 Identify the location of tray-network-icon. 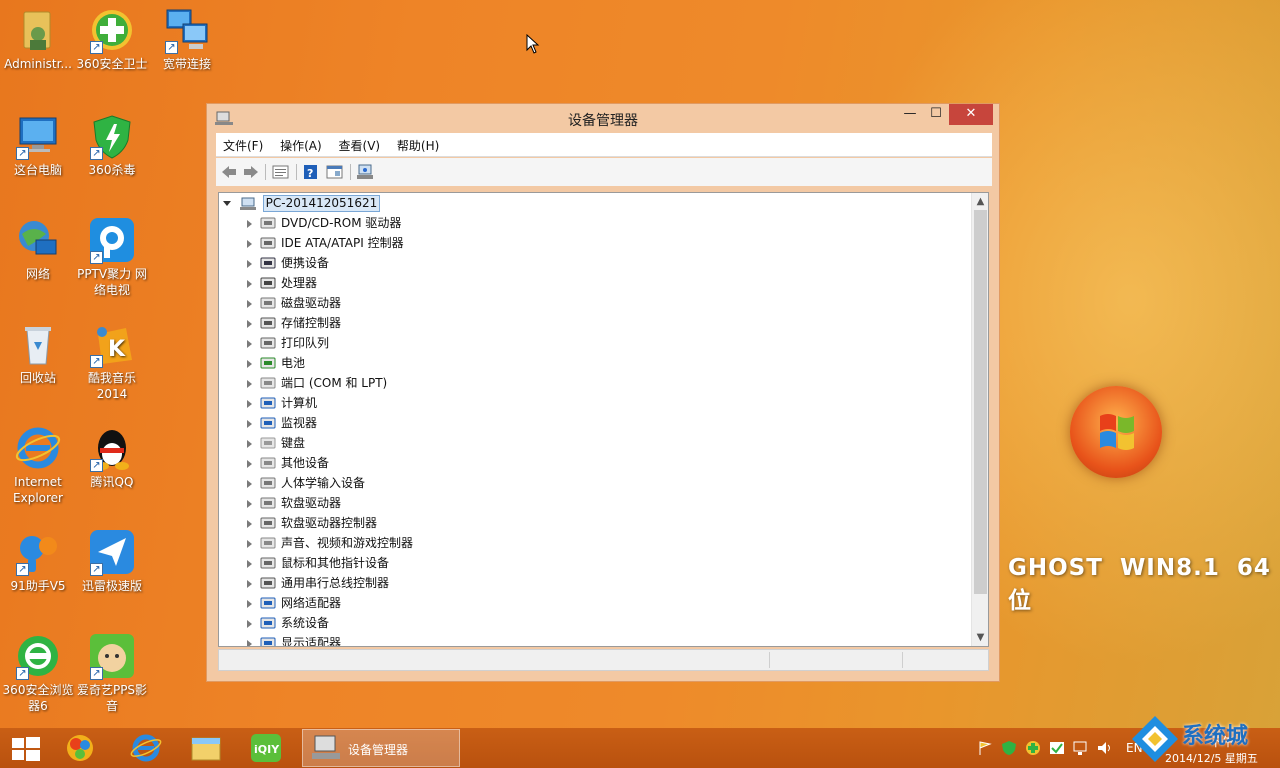
(1081, 748).